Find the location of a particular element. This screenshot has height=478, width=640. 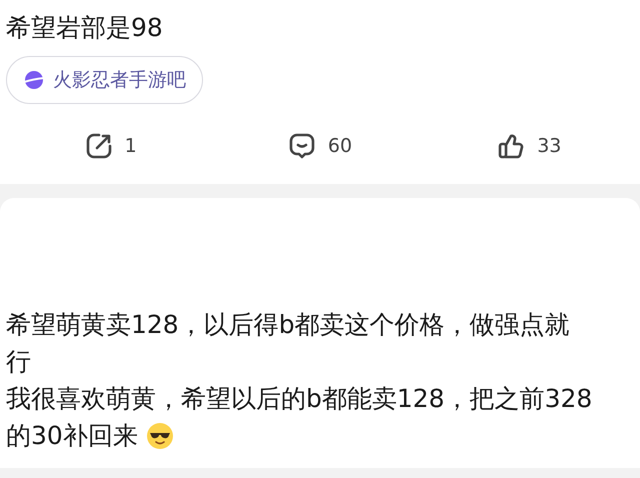

share-button: 1 is located at coordinates (111, 146).